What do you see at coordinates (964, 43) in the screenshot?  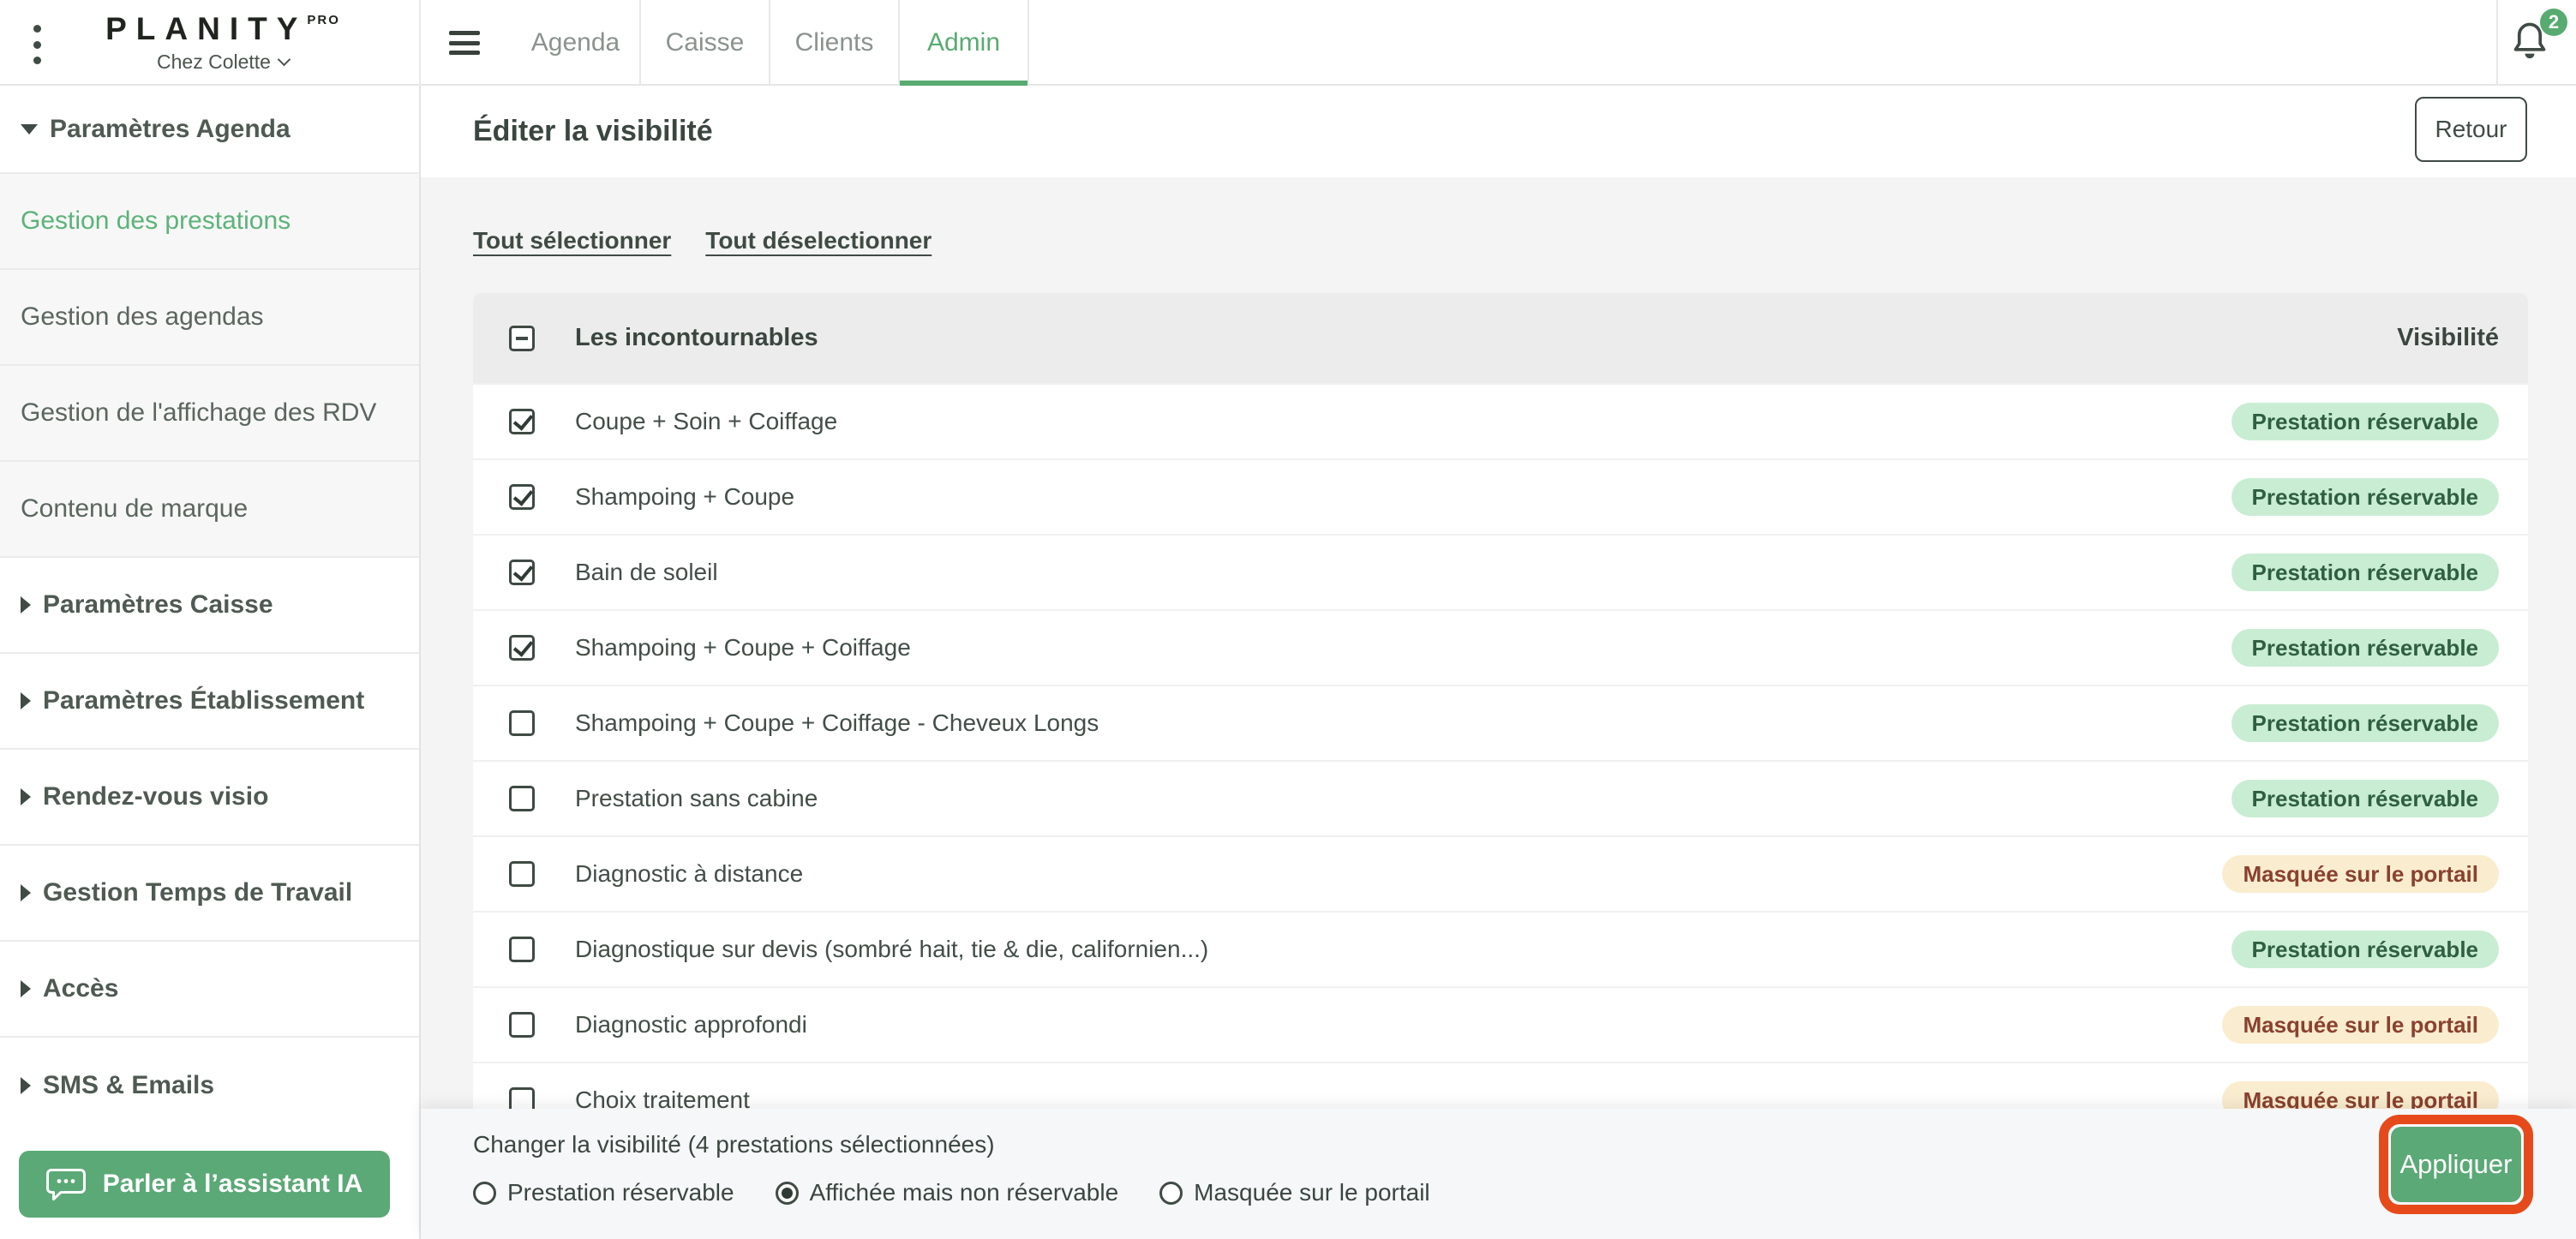 I see `tab-admin: Admin` at bounding box center [964, 43].